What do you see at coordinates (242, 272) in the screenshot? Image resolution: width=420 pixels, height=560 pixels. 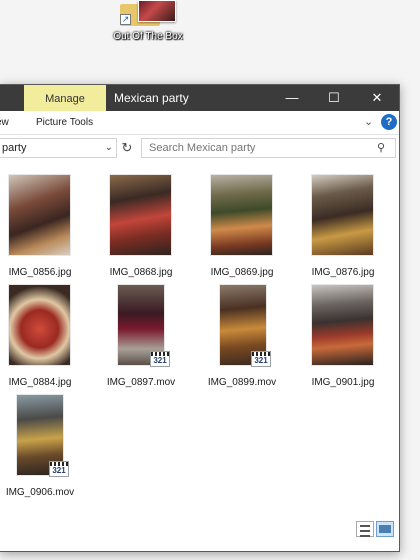 I see `file-name: IMG_0869.jpg` at bounding box center [242, 272].